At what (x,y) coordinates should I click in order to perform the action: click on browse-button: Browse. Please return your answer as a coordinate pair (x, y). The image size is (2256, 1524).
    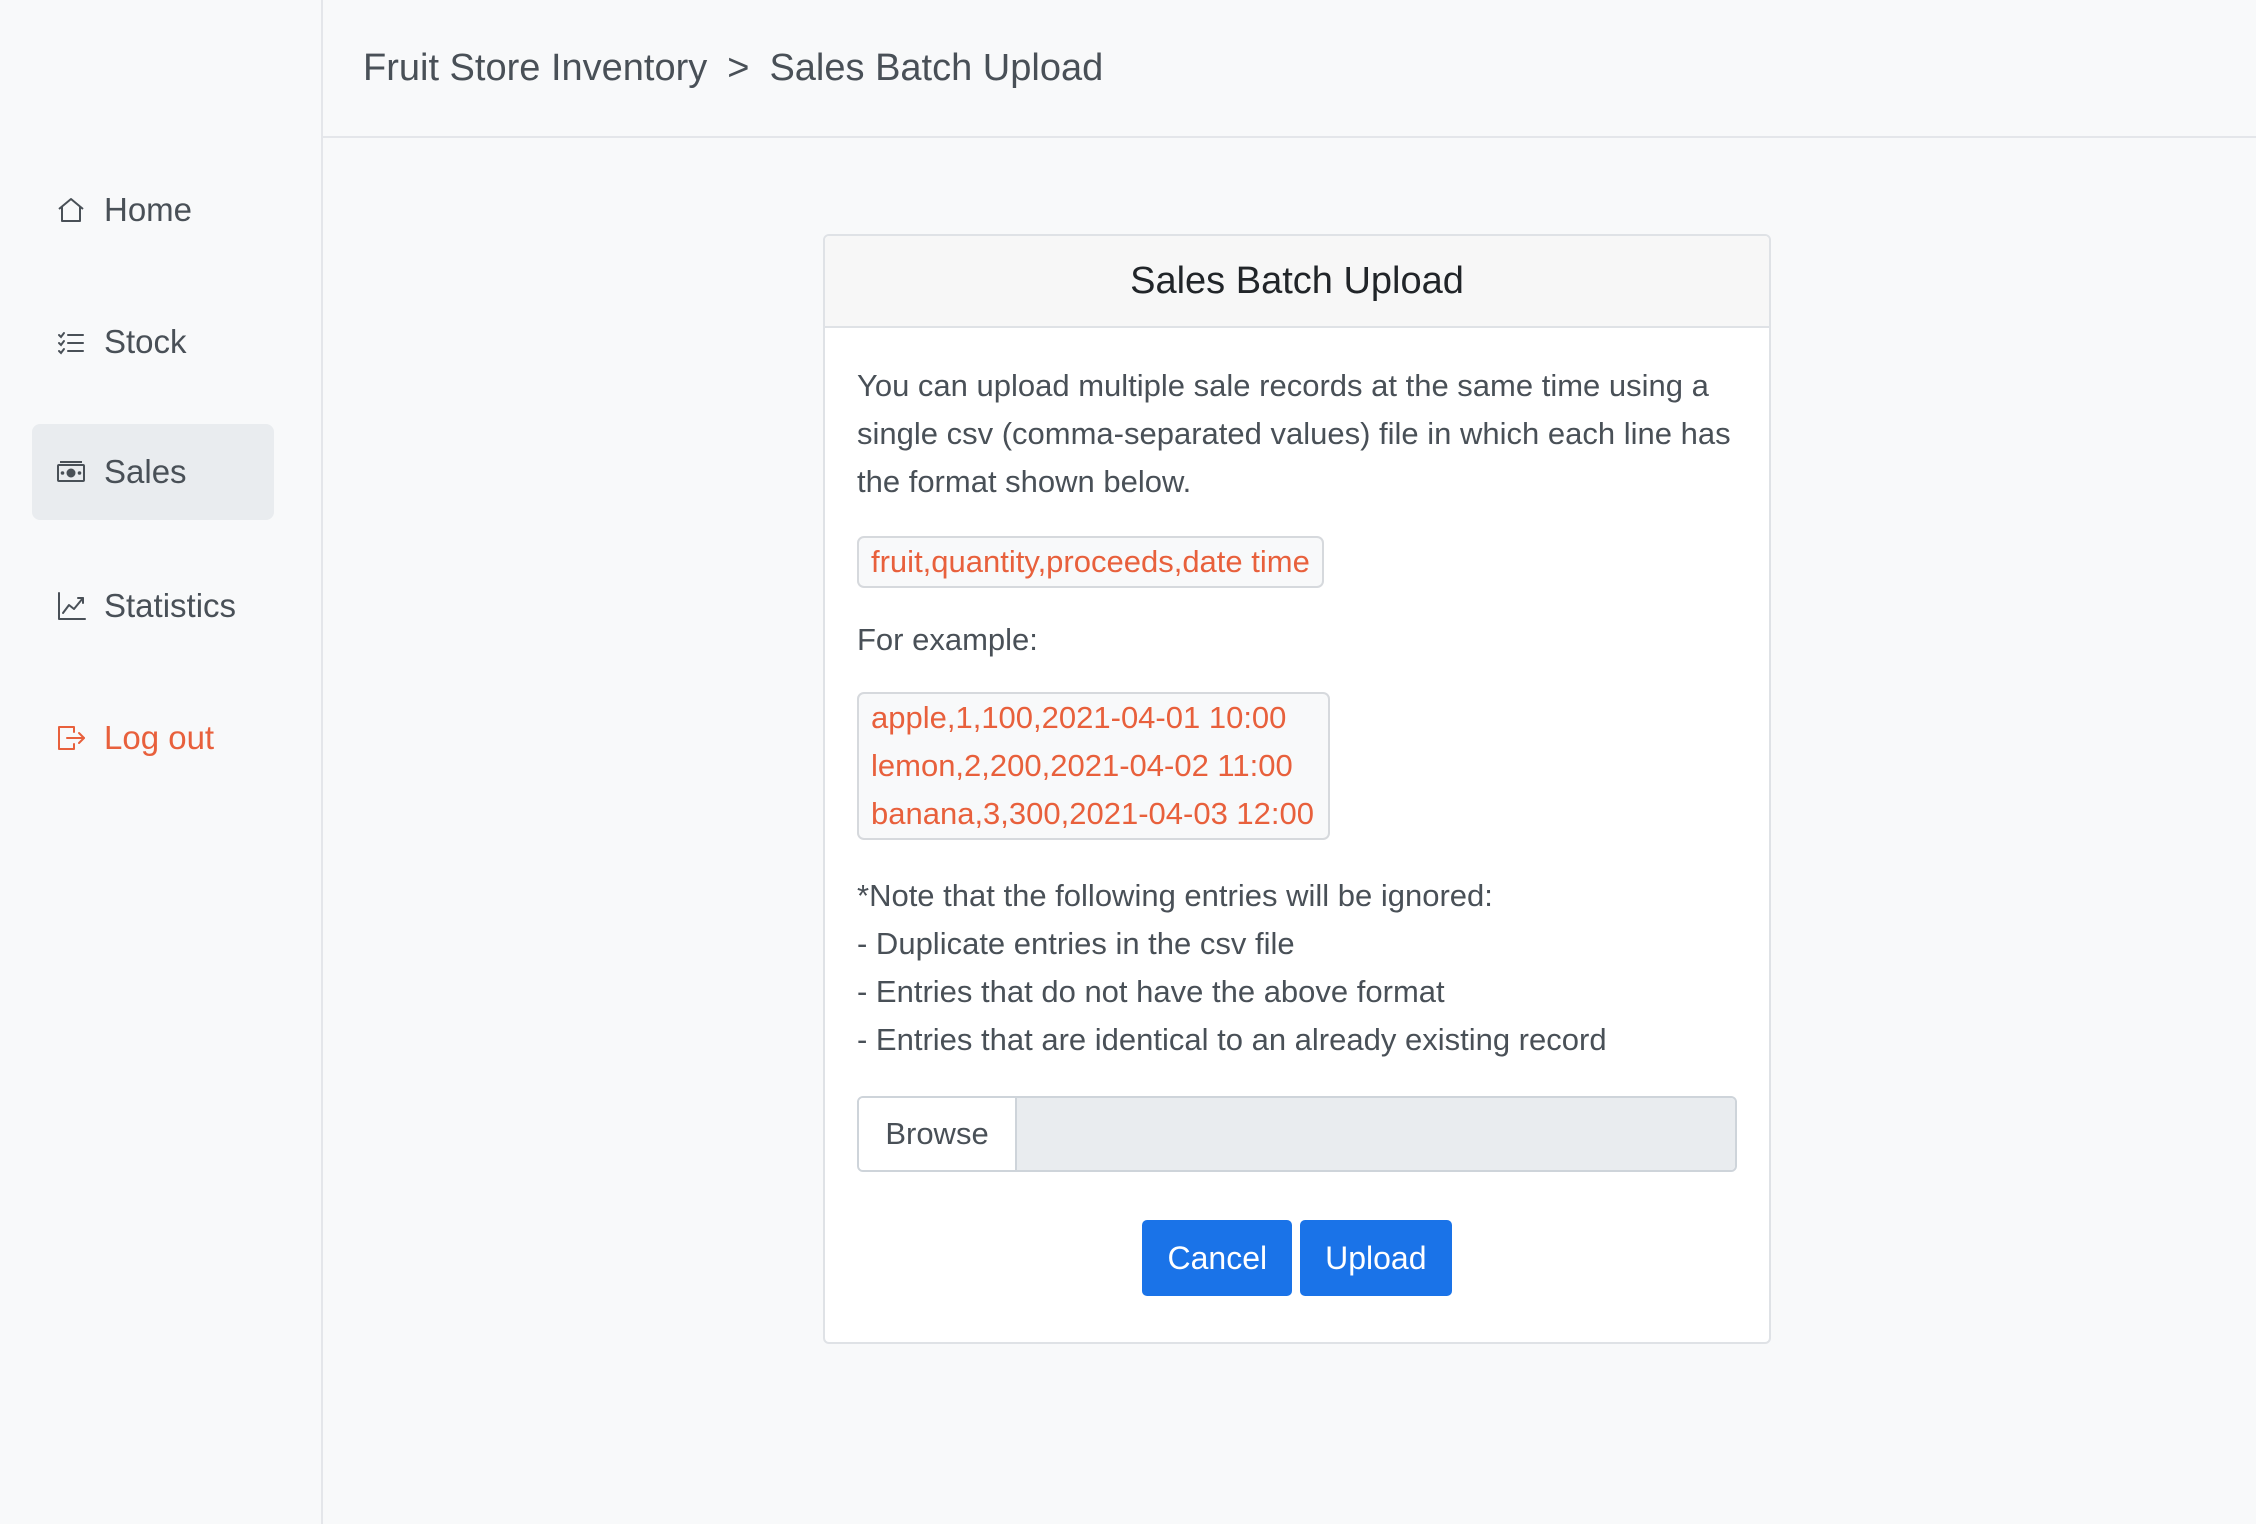
    Looking at the image, I should click on (938, 1134).